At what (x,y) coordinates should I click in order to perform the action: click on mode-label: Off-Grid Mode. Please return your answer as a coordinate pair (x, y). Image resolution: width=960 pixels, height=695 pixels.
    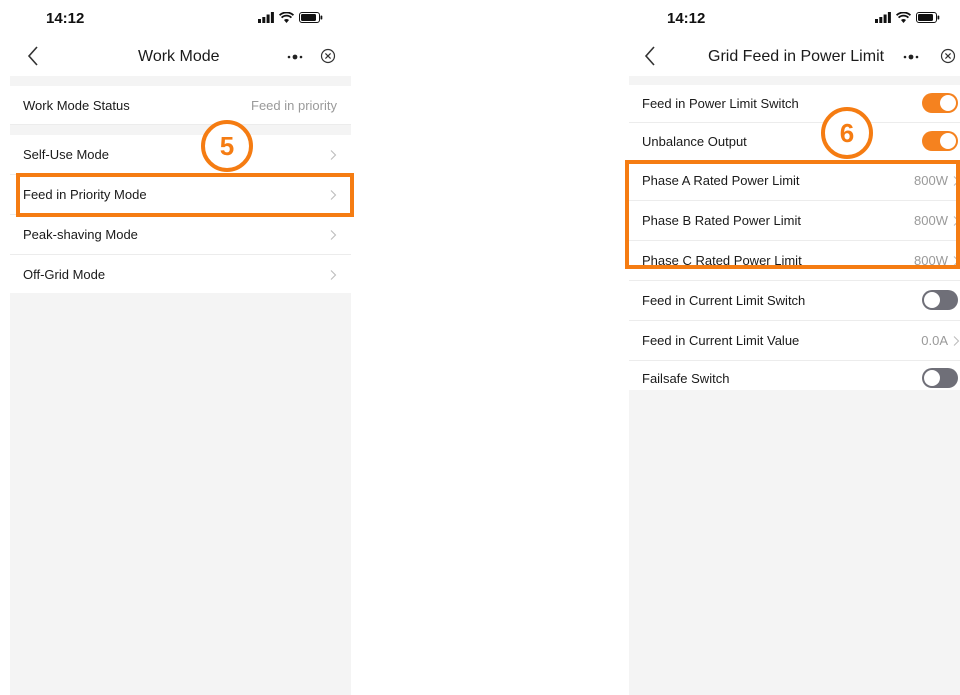
    Looking at the image, I should click on (64, 274).